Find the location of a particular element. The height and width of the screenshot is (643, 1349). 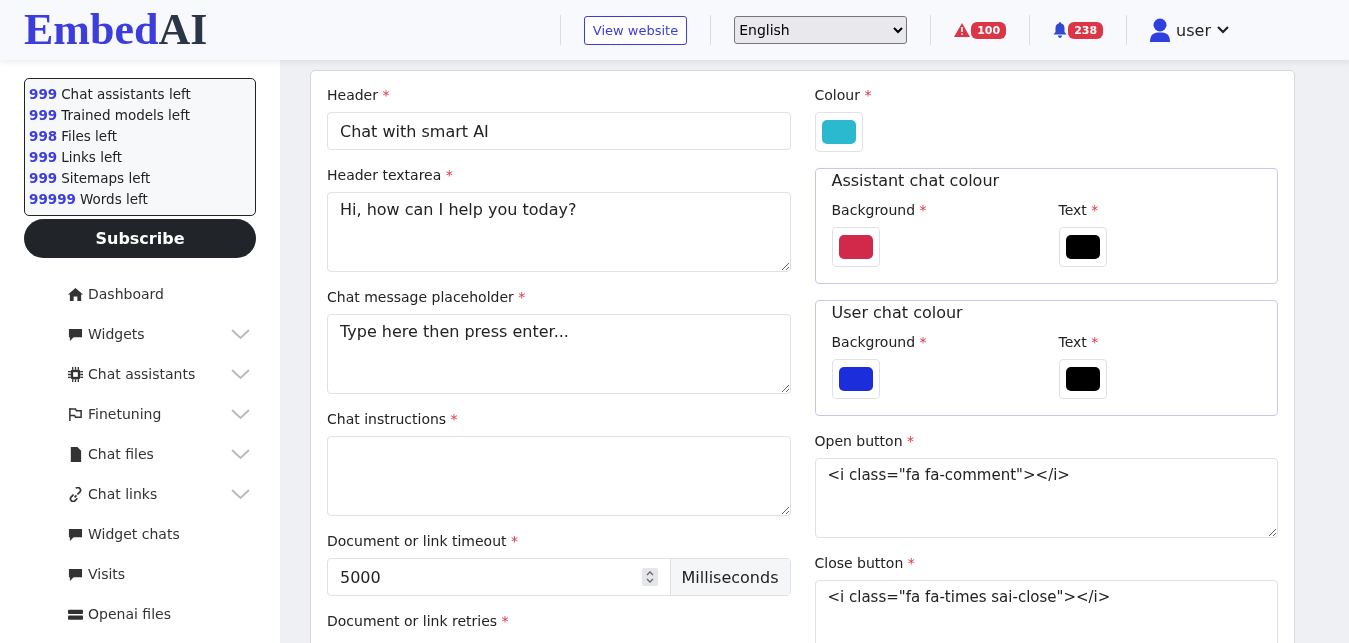

link-icon is located at coordinates (75, 494).